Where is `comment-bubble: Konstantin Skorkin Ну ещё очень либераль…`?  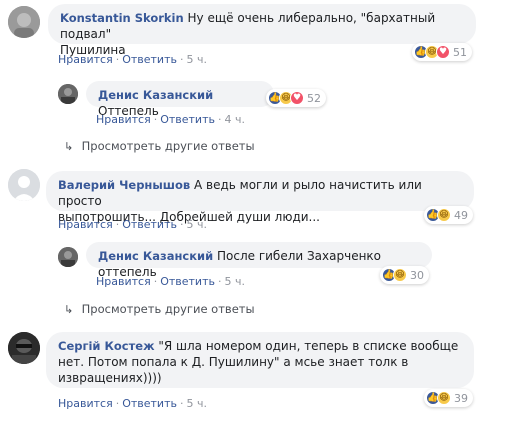
comment-bubble: Konstantin Skorkin Ну ещё очень либераль… is located at coordinates (262, 30).